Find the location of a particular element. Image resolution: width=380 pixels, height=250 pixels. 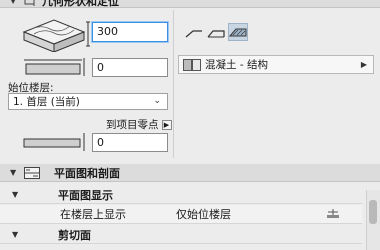

slab-plan-icon is located at coordinates (54, 68).